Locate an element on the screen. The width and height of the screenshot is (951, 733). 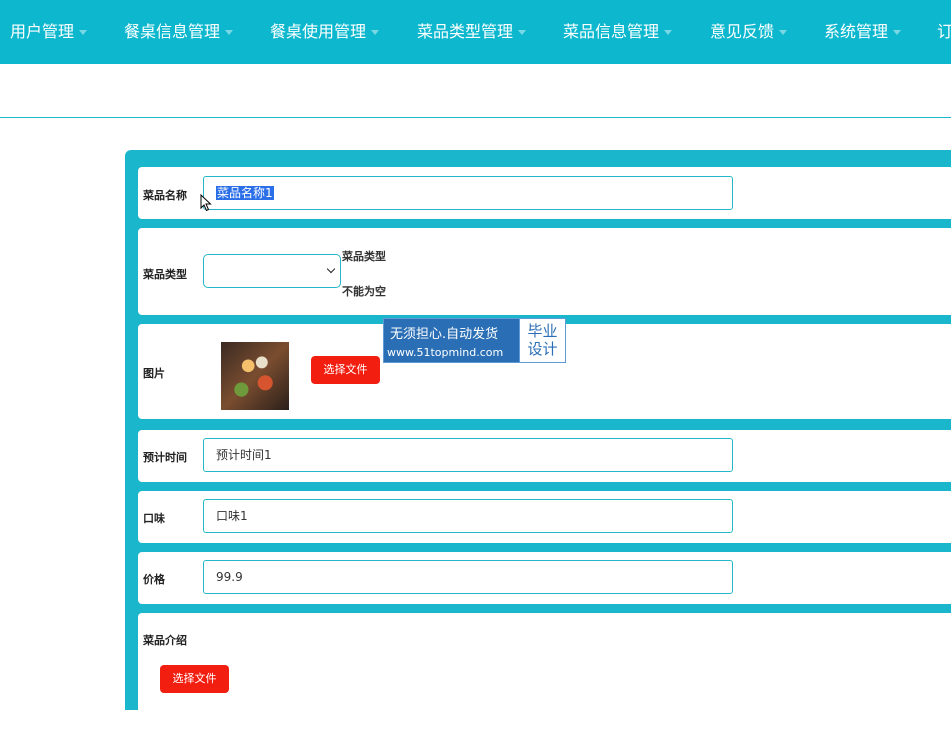
nav-item-orders: 订 is located at coordinates (944, 32).